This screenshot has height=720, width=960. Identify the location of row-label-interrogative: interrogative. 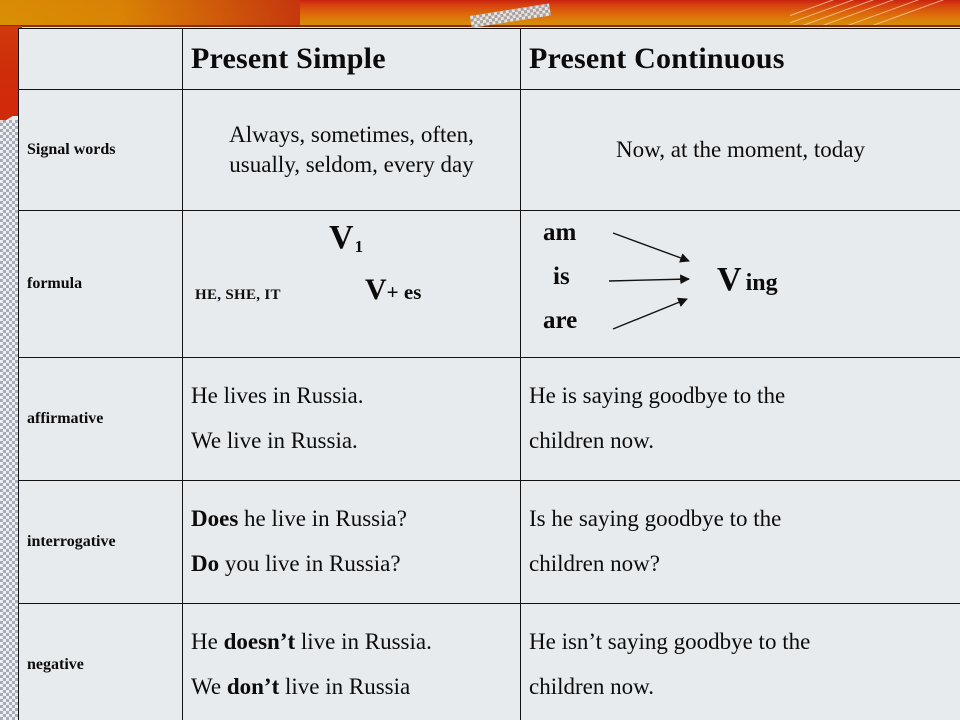
(100, 542).